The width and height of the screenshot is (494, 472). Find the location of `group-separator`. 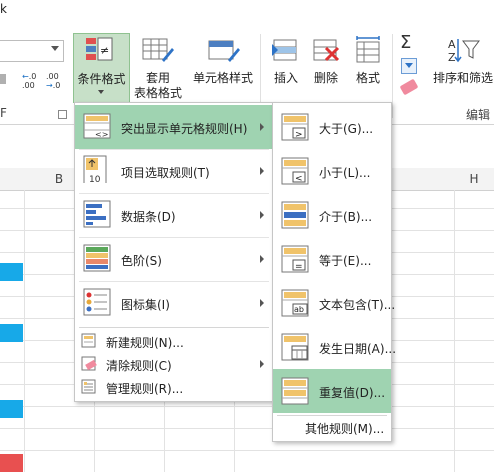

group-separator is located at coordinates (392, 76).